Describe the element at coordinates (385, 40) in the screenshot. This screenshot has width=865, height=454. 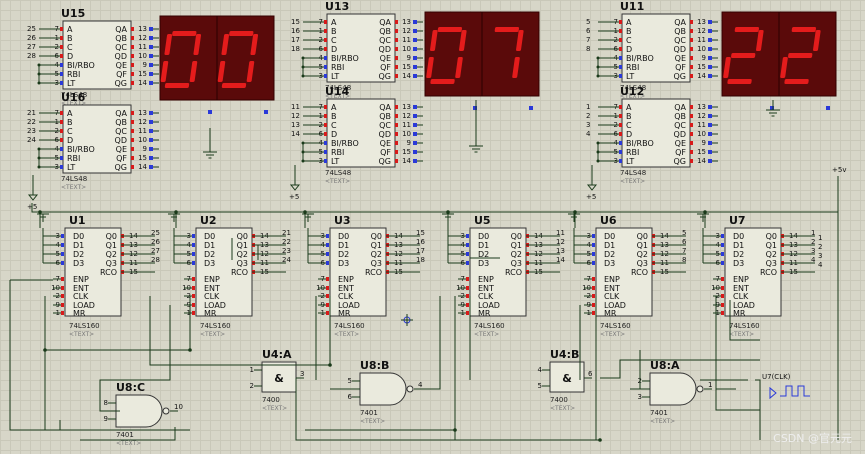
I see `pin-label: QC` at that location.